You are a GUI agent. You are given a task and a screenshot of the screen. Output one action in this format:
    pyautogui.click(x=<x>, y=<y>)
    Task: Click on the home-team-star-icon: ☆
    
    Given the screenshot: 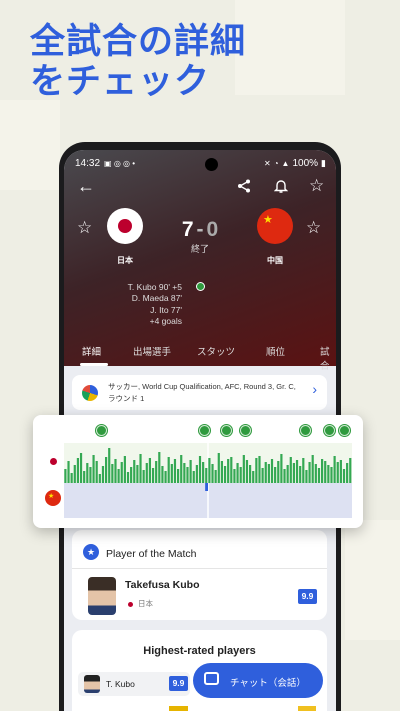 What is the action you would take?
    pyautogui.click(x=84, y=227)
    